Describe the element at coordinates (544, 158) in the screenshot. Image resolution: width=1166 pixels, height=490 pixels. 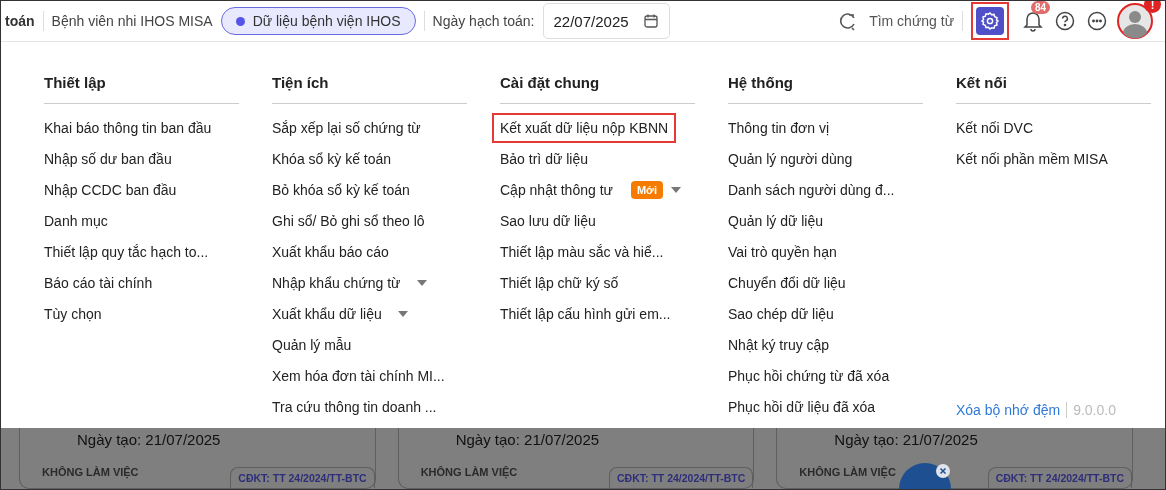
I see `menu-item: Bảo trì dữ liệu` at that location.